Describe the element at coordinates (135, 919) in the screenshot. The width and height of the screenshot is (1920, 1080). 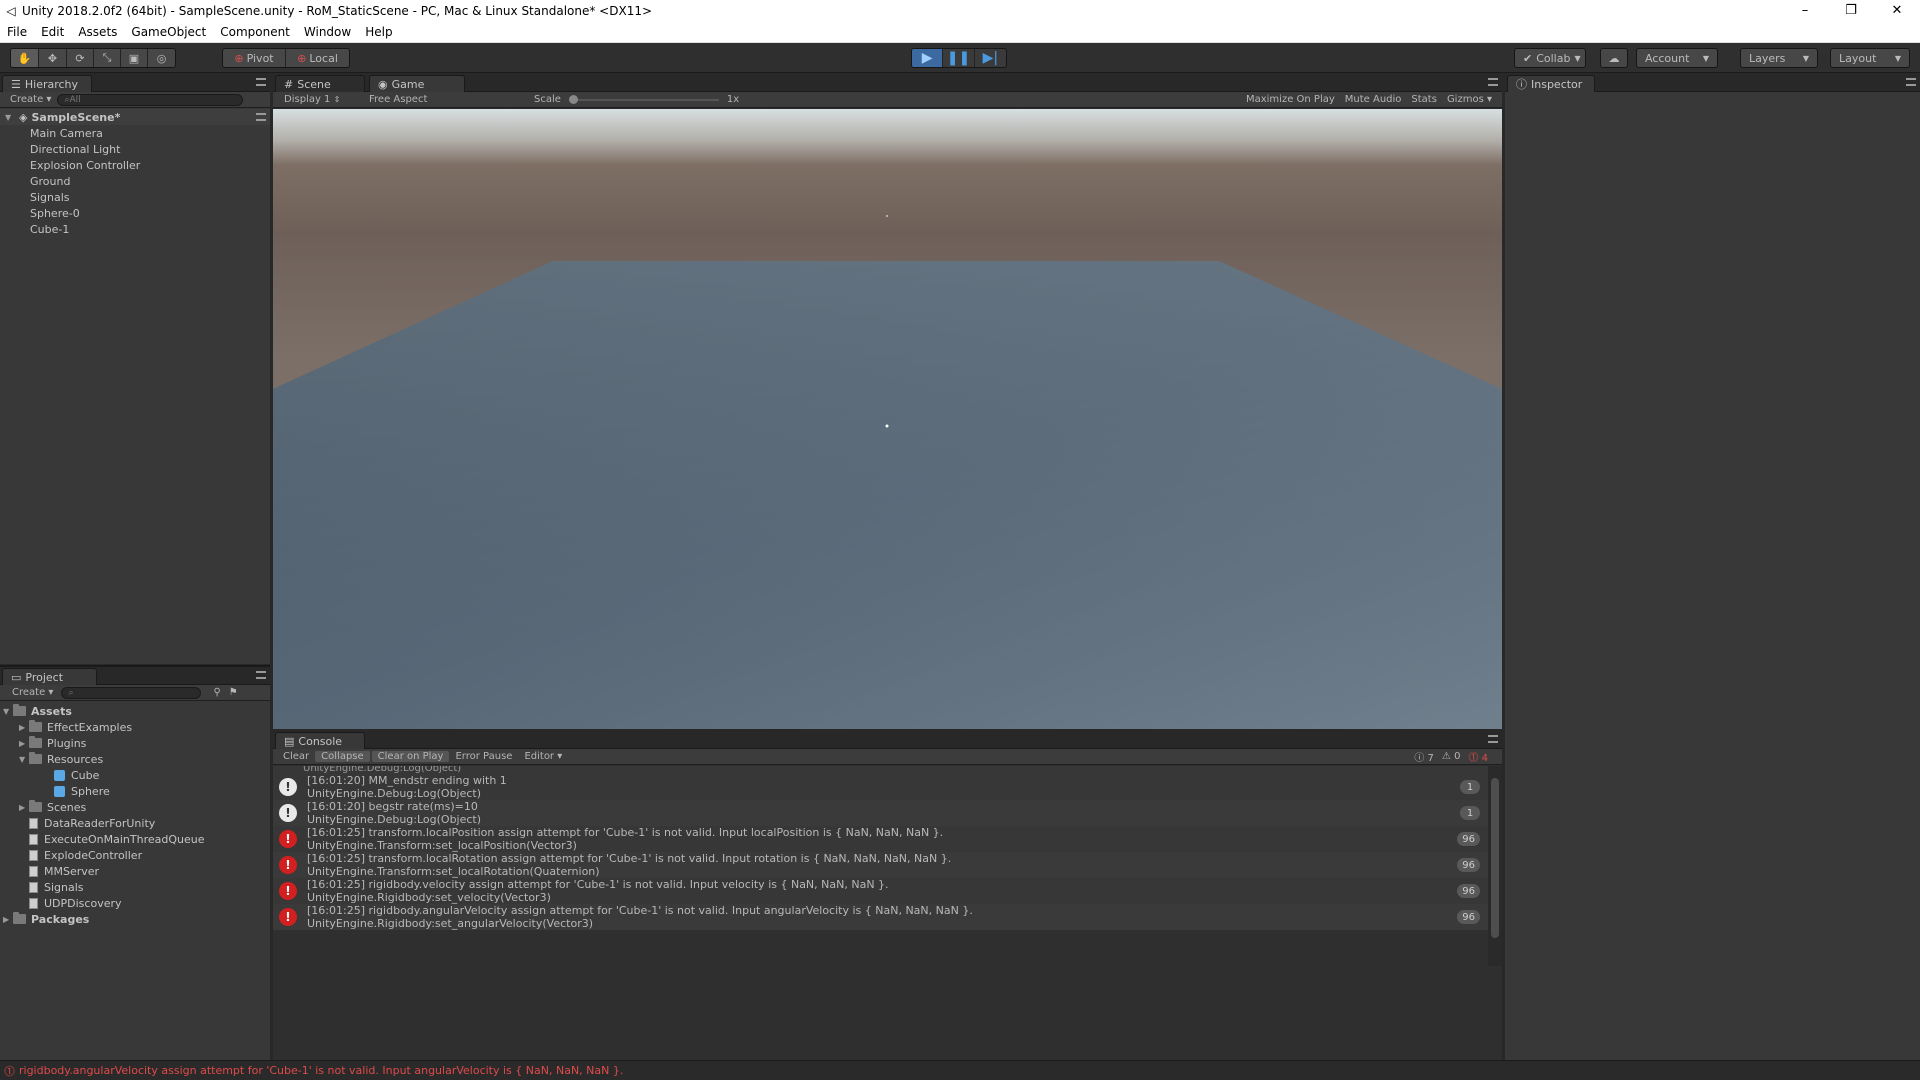
I see `packages-row: ▶ Packages` at that location.